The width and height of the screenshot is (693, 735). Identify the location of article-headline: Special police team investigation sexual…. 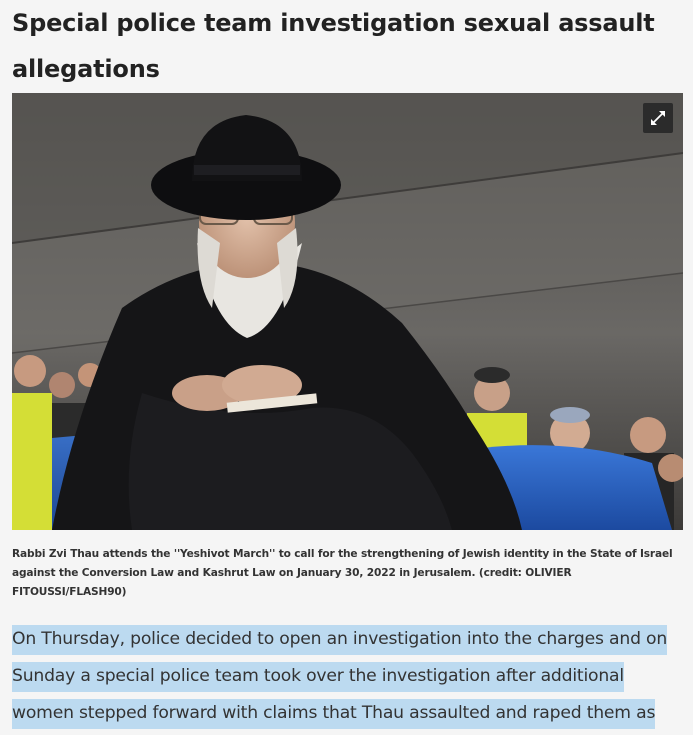
(333, 46).